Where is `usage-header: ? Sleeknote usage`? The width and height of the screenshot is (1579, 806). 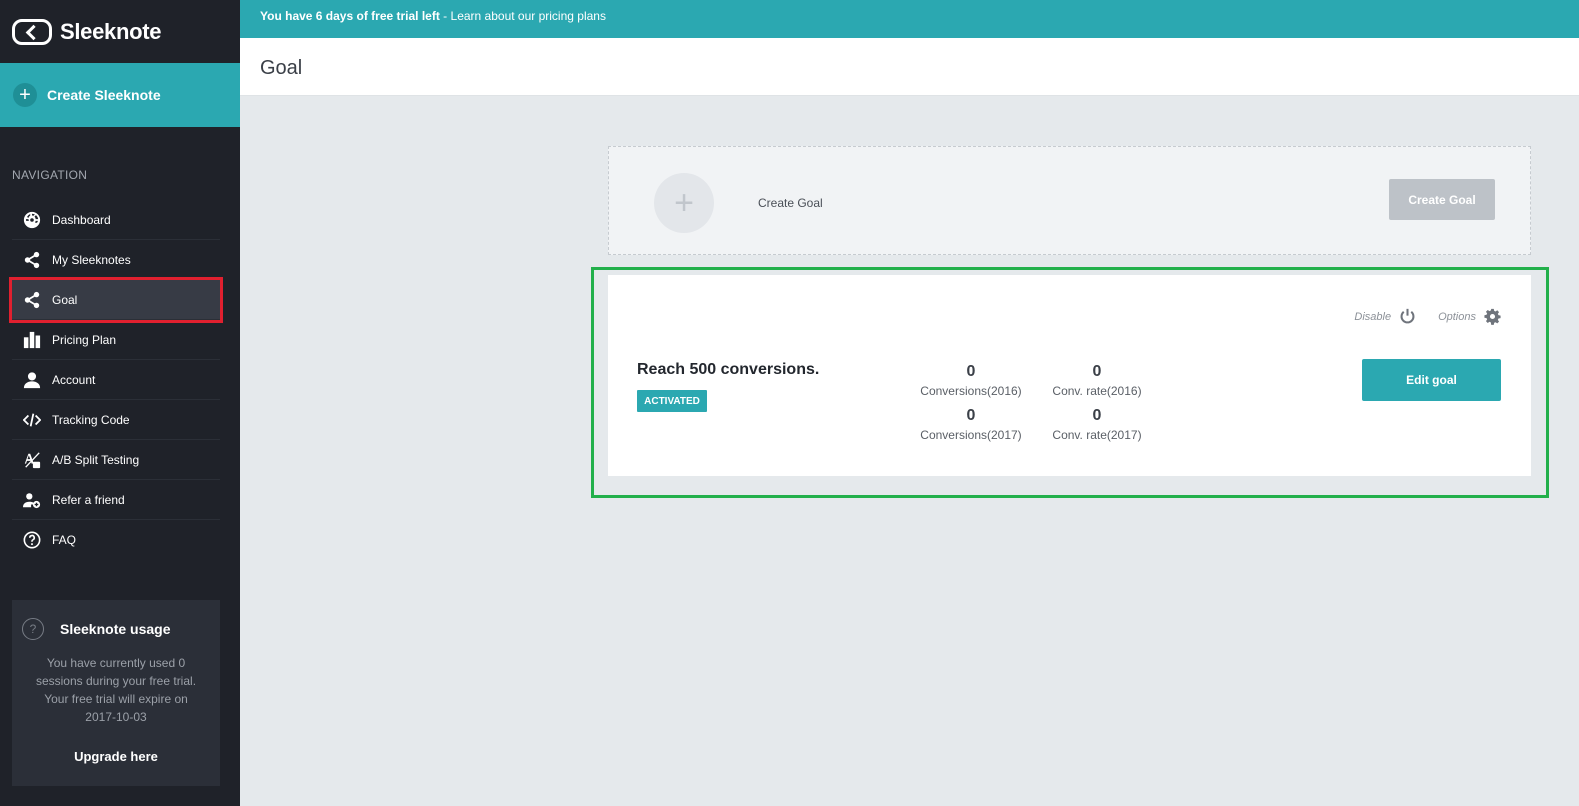 usage-header: ? Sleeknote usage is located at coordinates (116, 629).